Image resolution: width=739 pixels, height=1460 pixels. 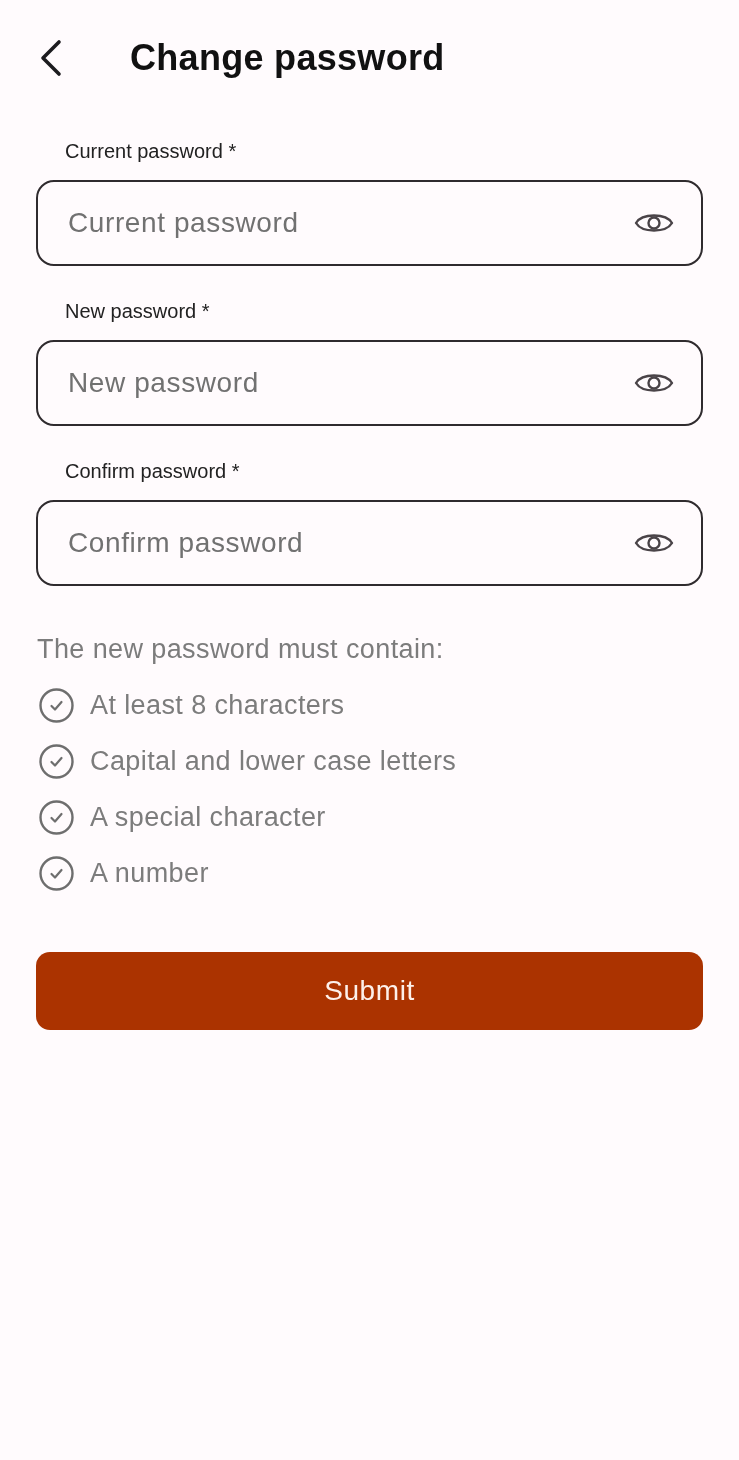 What do you see at coordinates (137, 311) in the screenshot?
I see `field-label: New password *` at bounding box center [137, 311].